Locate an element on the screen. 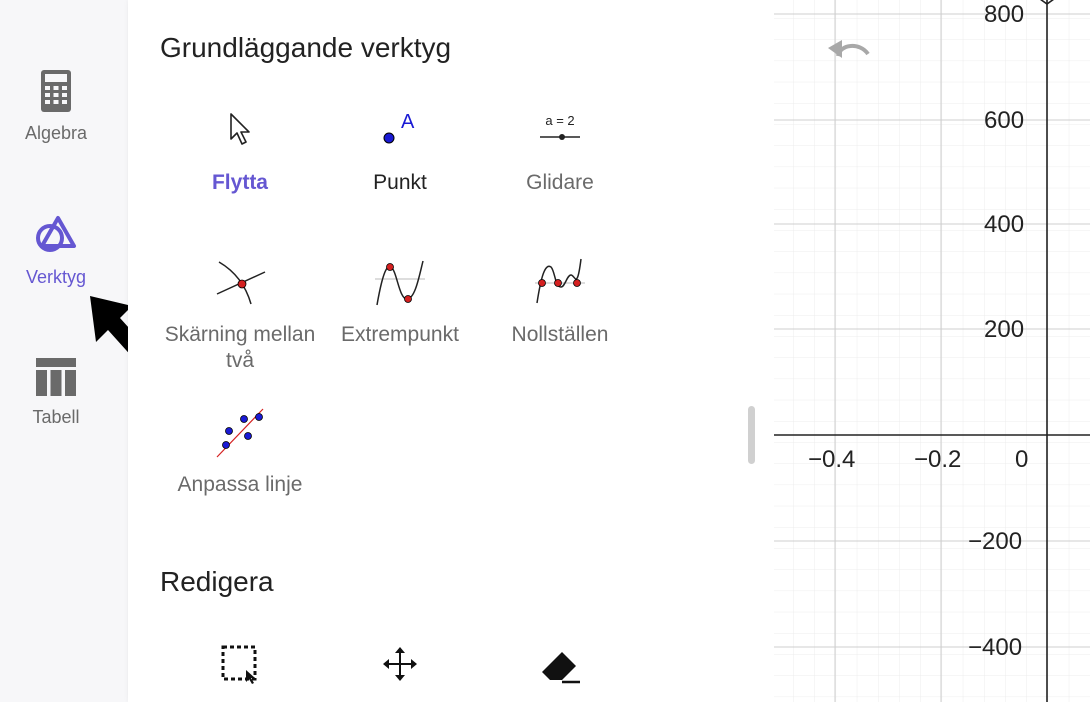 Image resolution: width=1090 pixels, height=702 pixels. tool-label: Glidare is located at coordinates (560, 182).